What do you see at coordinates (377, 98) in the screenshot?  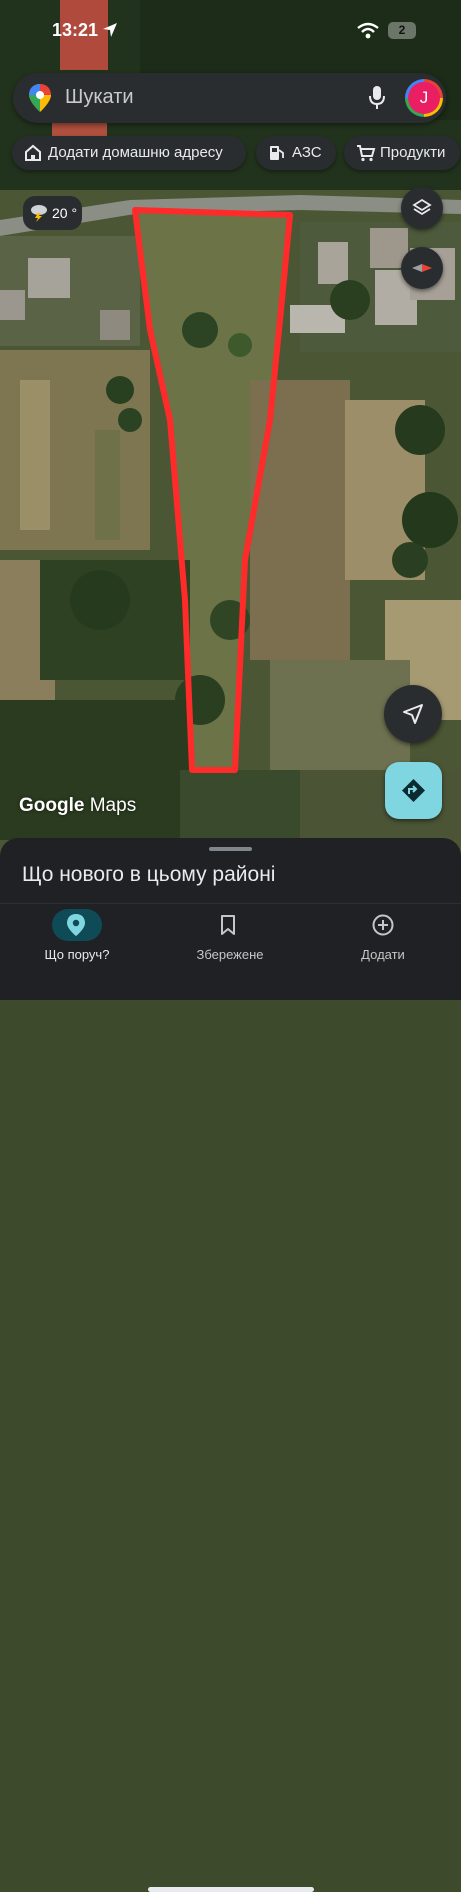 I see `microphone-icon` at bounding box center [377, 98].